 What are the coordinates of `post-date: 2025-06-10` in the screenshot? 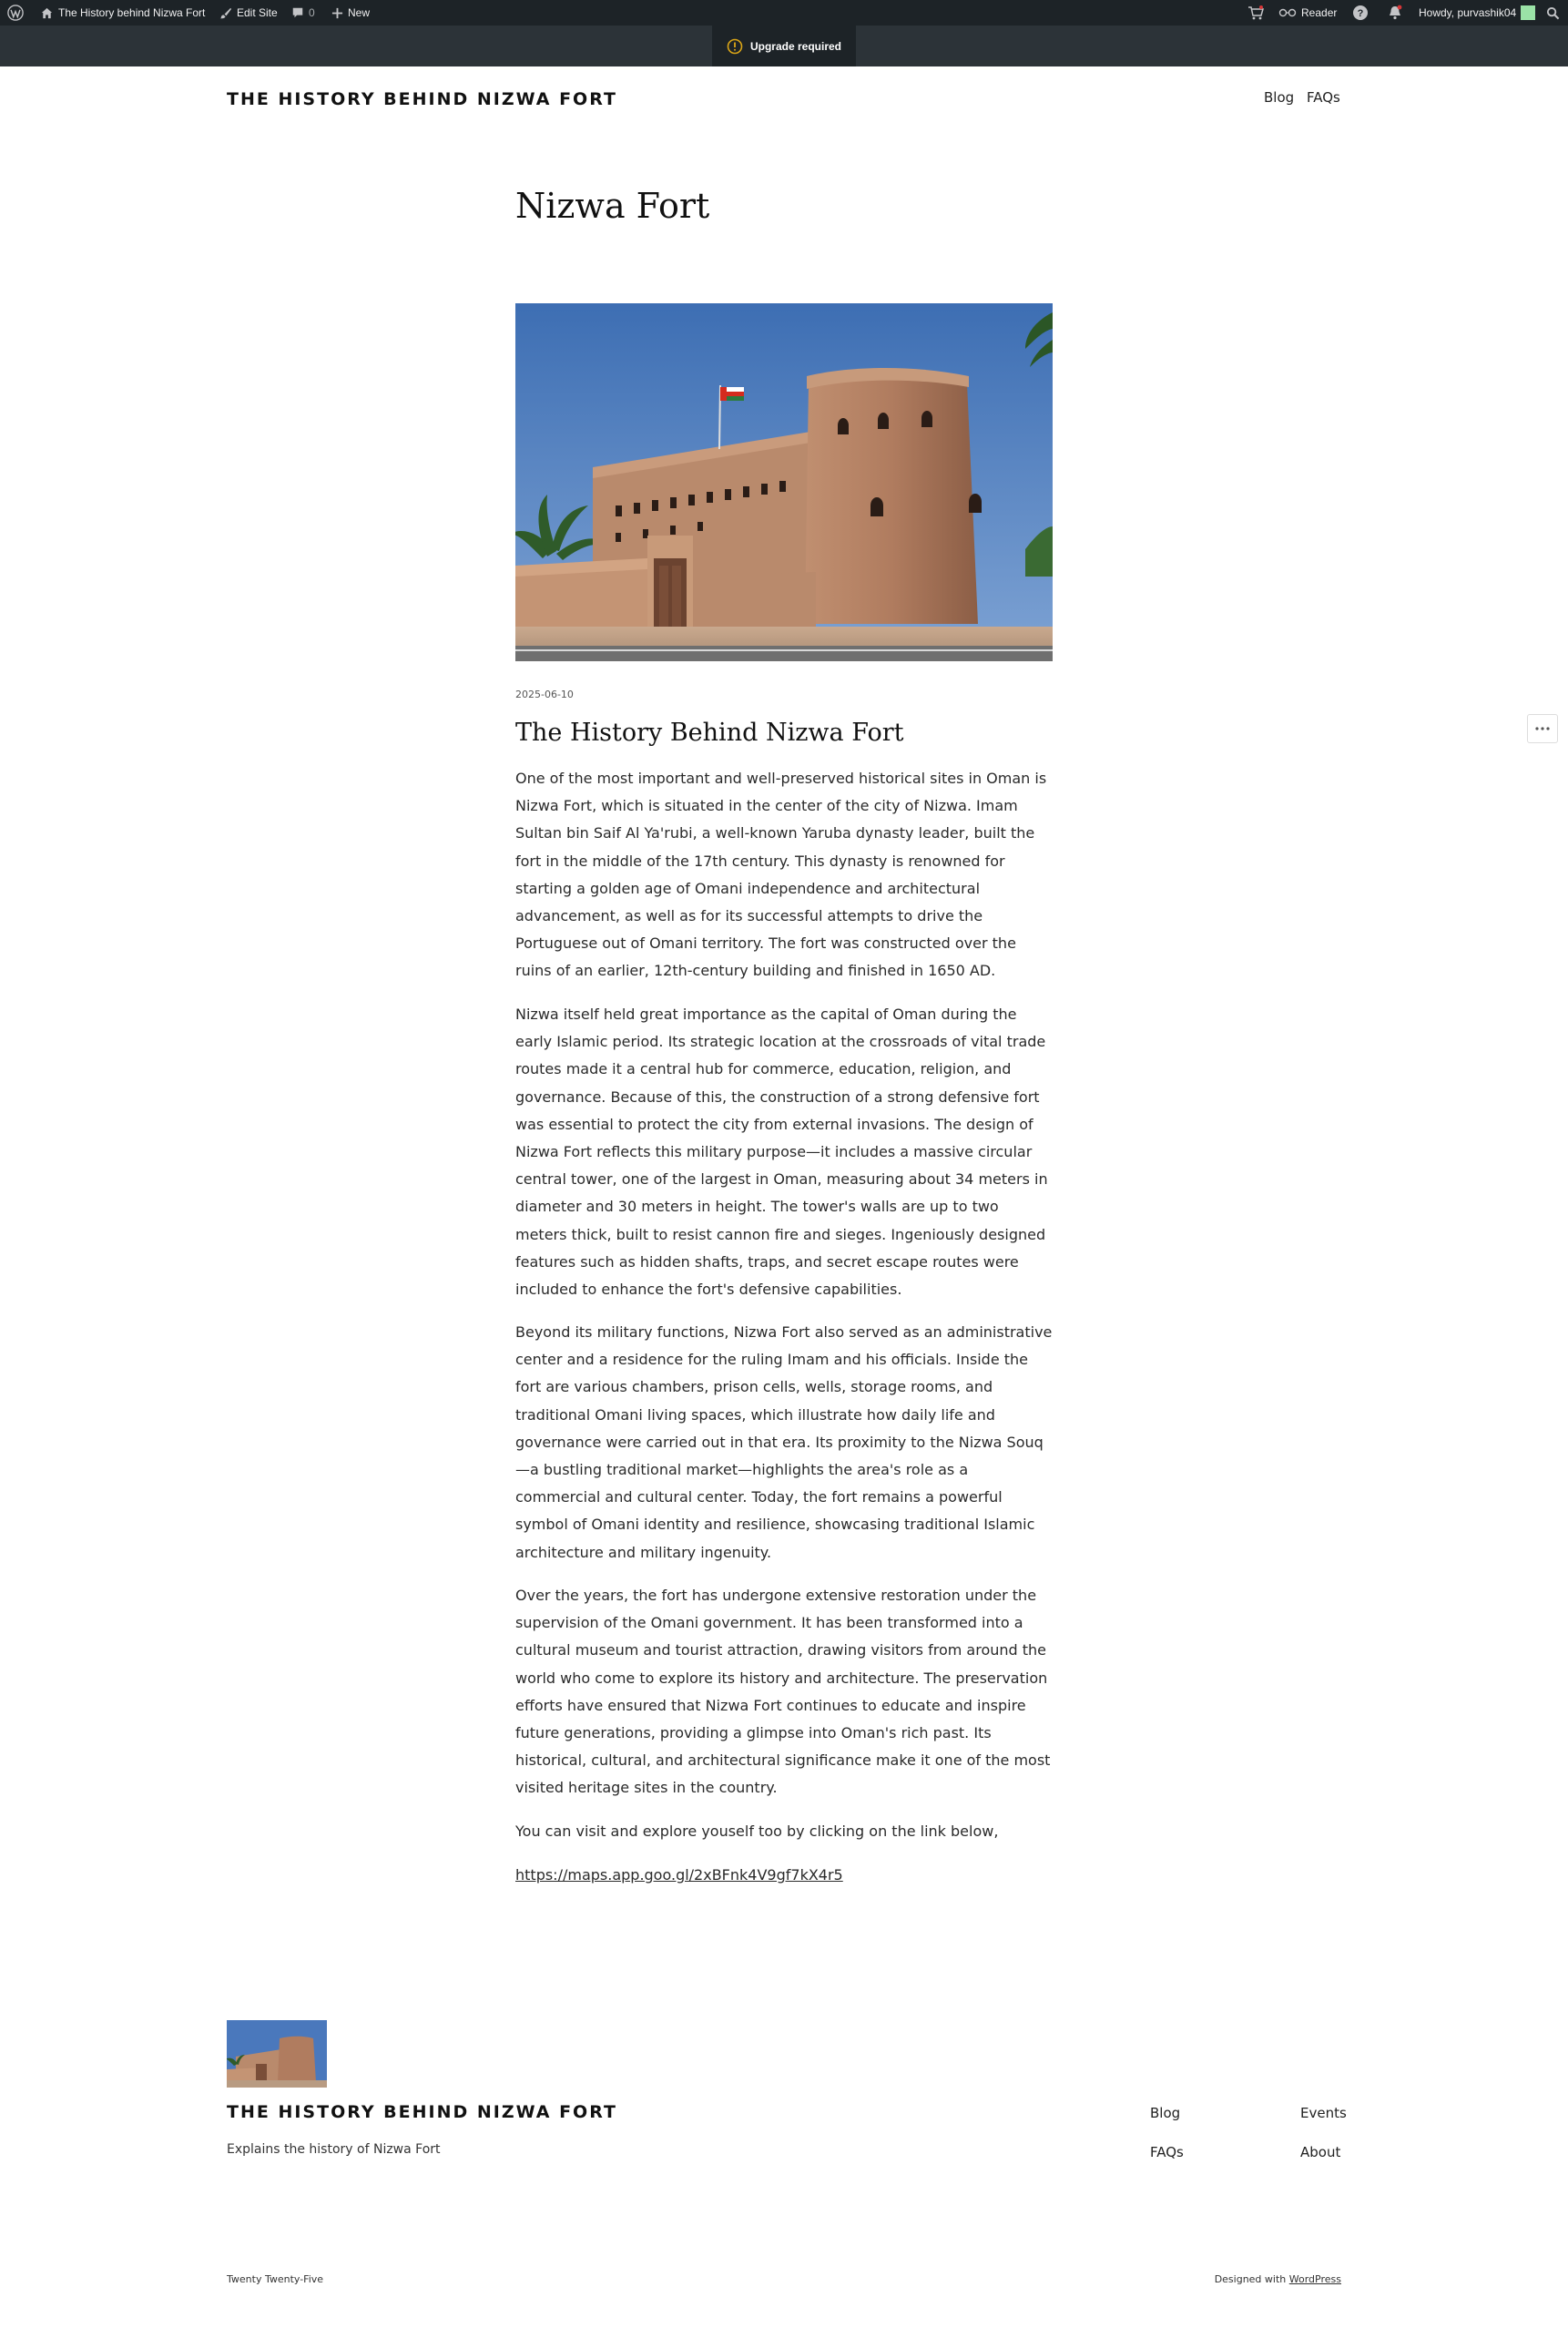 It's located at (545, 695).